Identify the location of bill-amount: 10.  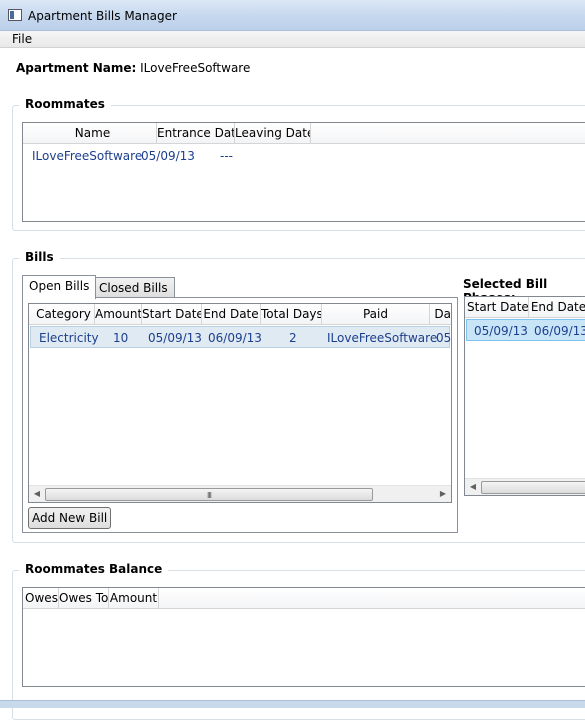
(121, 338).